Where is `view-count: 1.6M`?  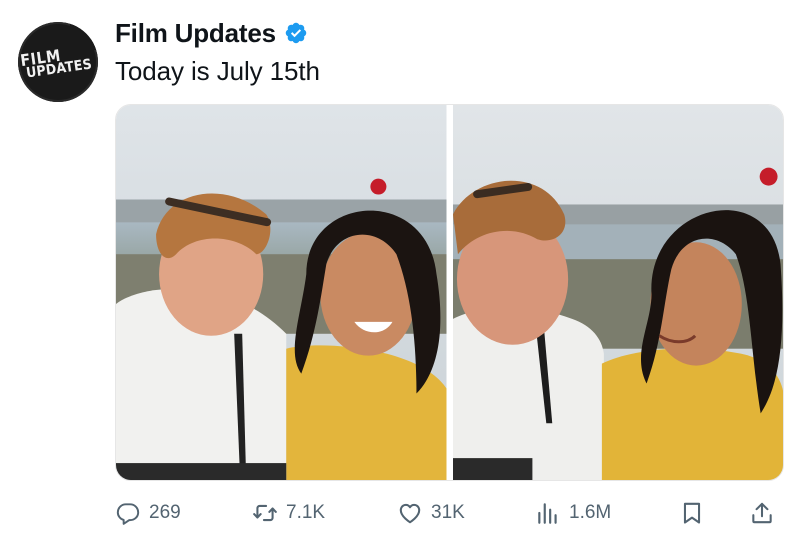
view-count: 1.6M is located at coordinates (590, 512).